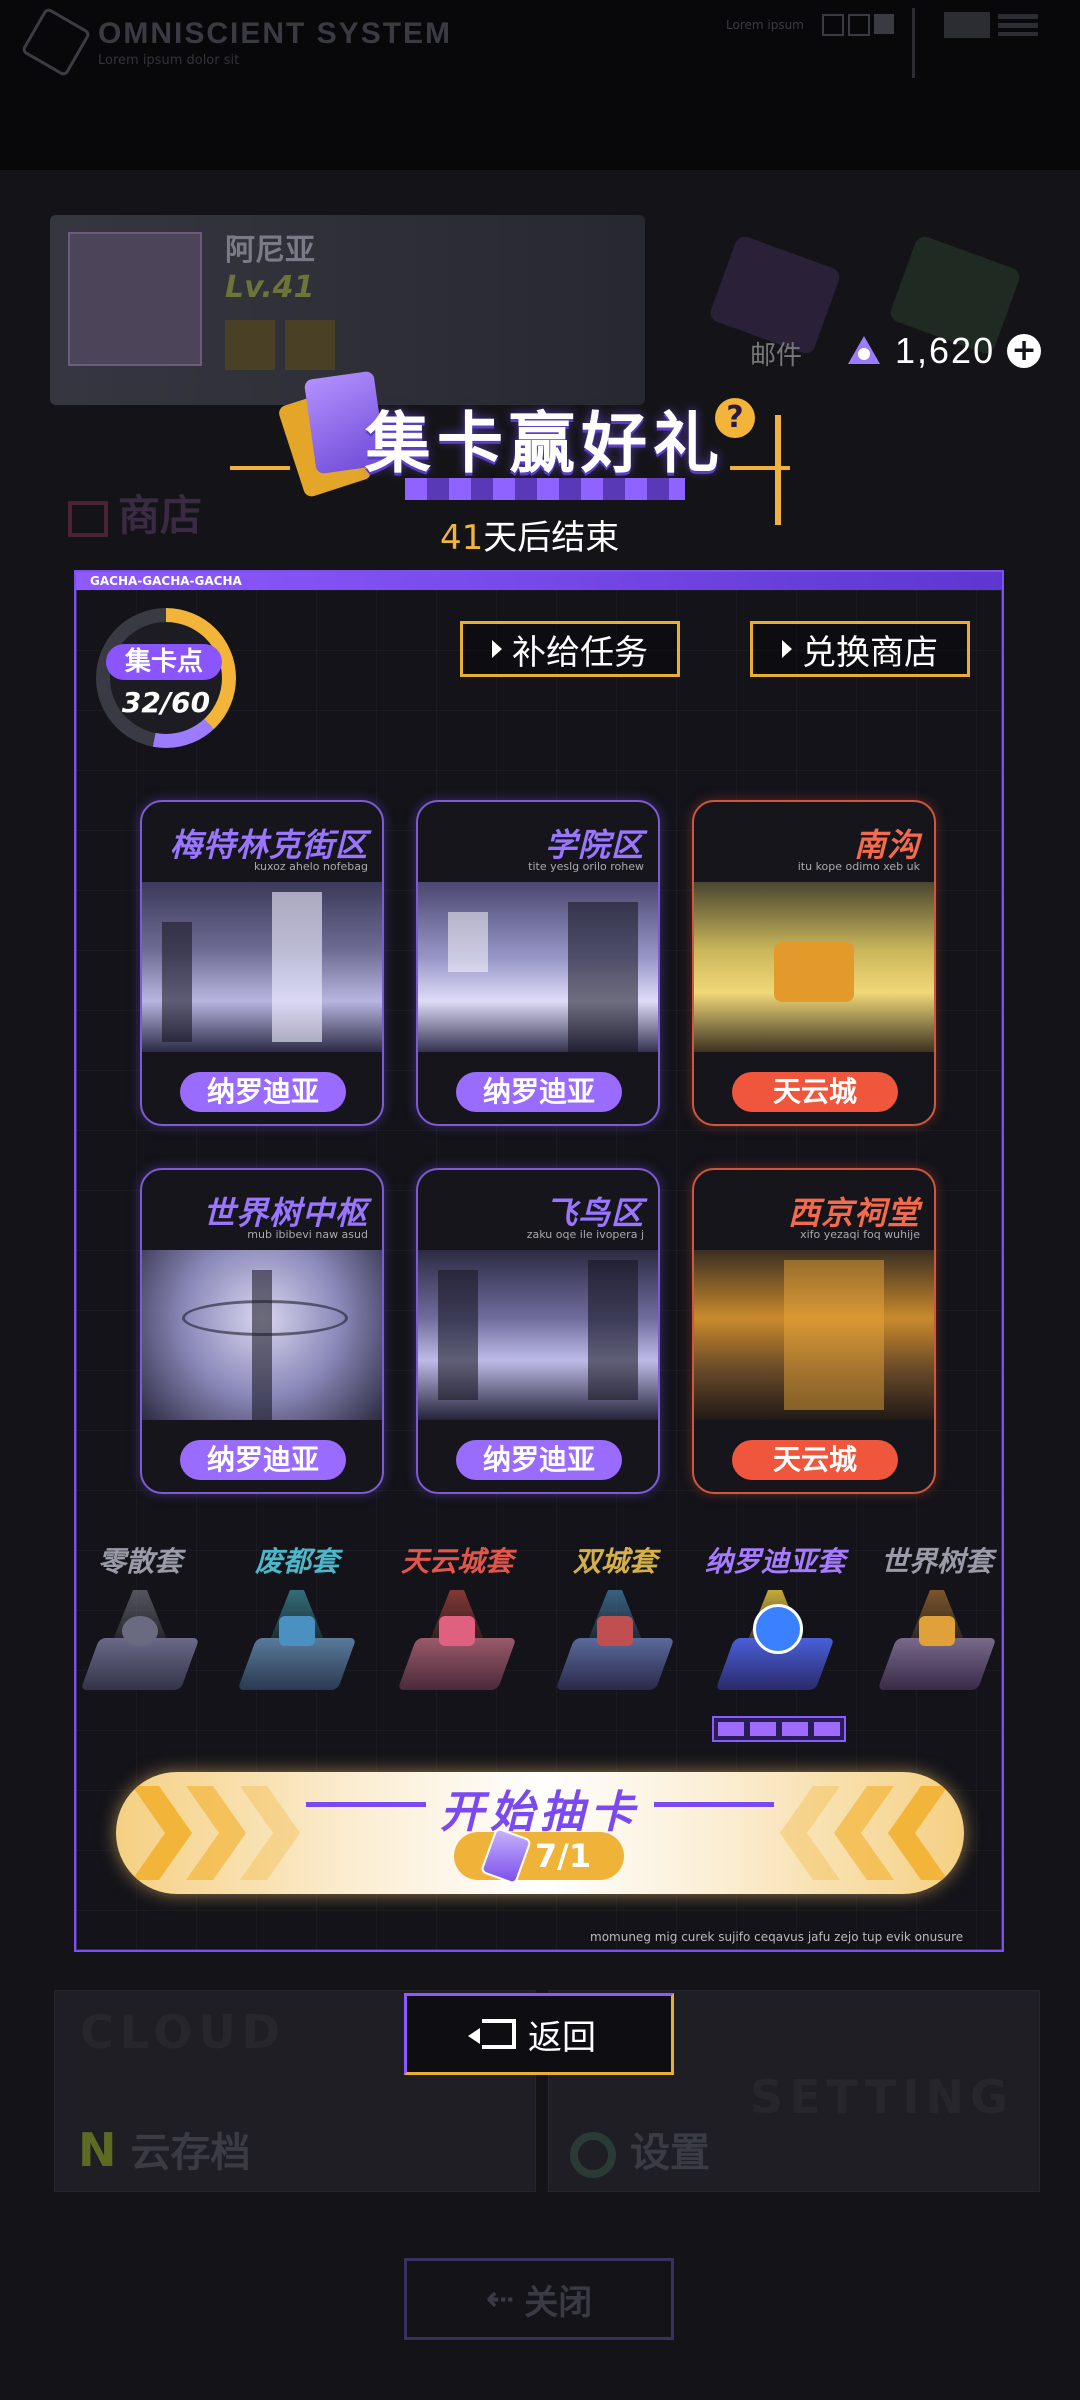 Image resolution: width=1080 pixels, height=2400 pixels. I want to click on settings-label: 设置, so click(640, 2149).